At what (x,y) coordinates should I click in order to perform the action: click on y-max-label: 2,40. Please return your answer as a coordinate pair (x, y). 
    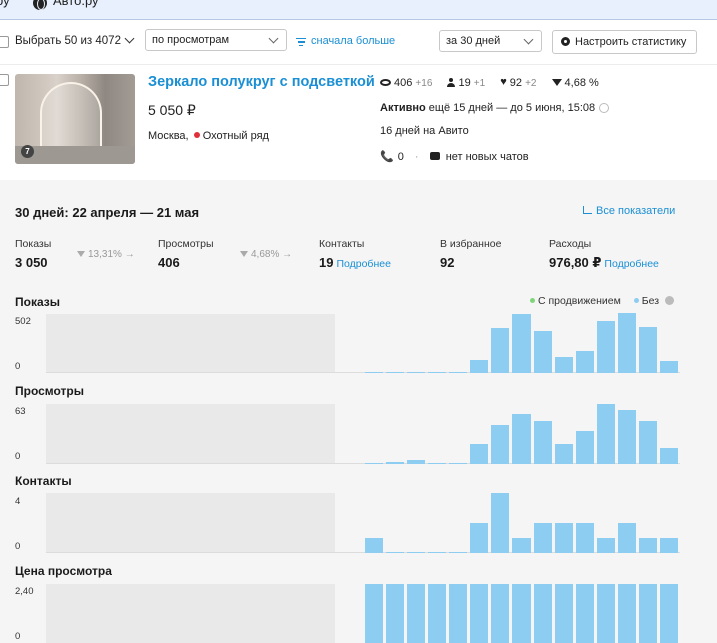
    Looking at the image, I should click on (24, 591).